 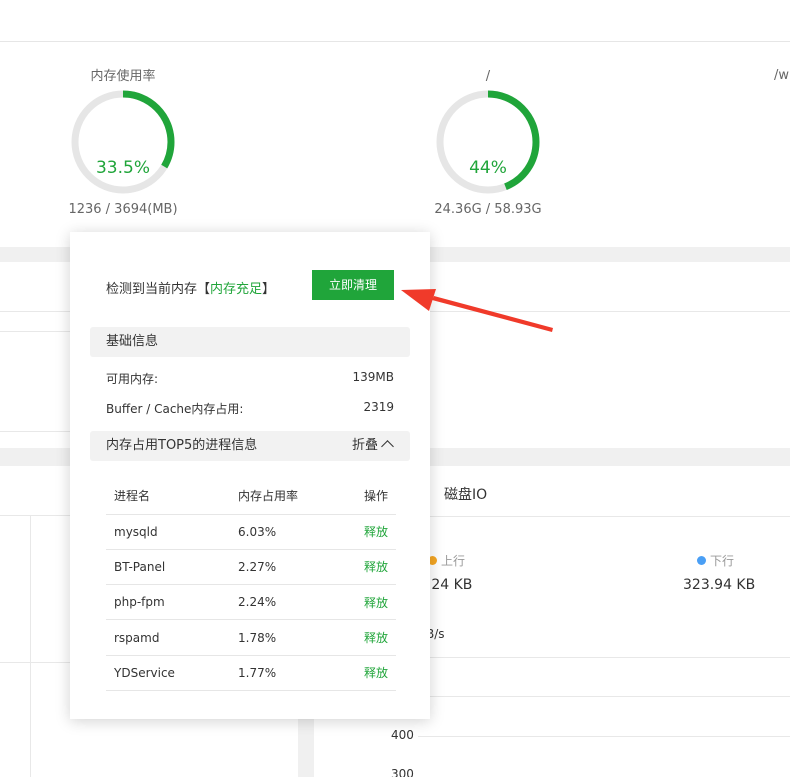 What do you see at coordinates (492, 314) in the screenshot?
I see `arrow-shaft` at bounding box center [492, 314].